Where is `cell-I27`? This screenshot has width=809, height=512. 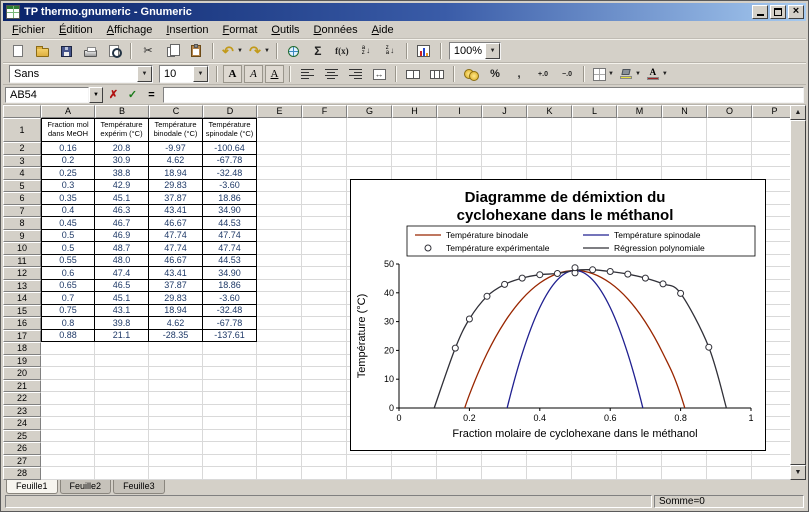
cell-I27 is located at coordinates (459, 460).